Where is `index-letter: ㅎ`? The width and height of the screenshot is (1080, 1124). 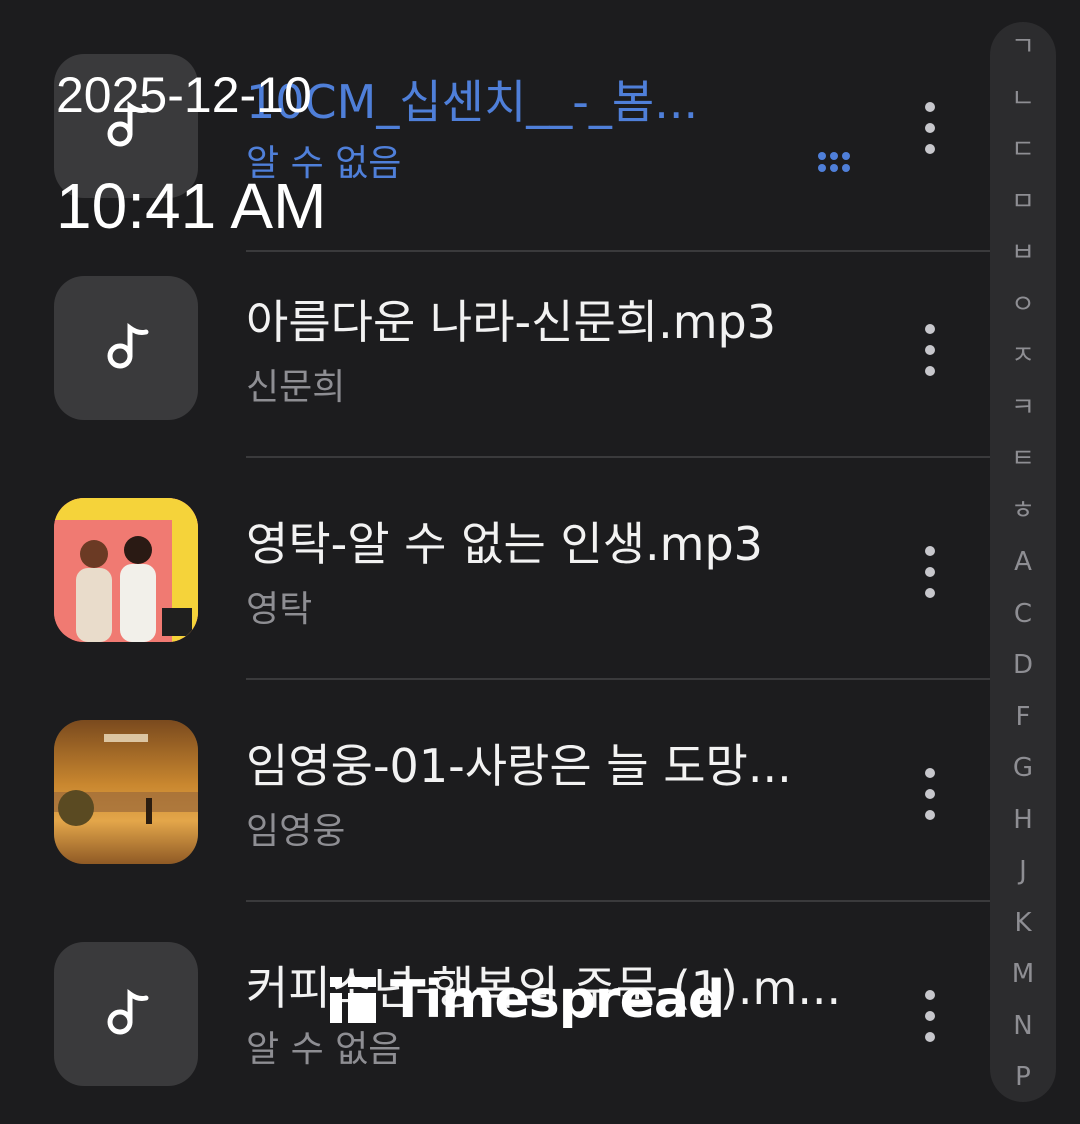 index-letter: ㅎ is located at coordinates (1023, 511).